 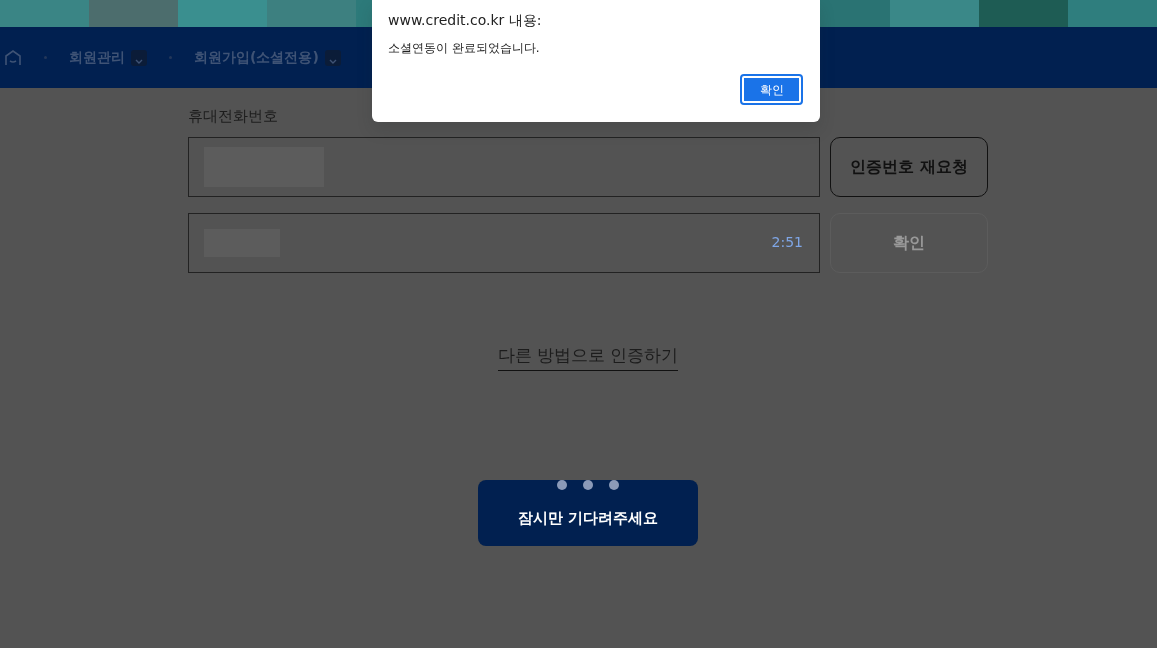 I want to click on dialog-message: 소셜연동이 완료되었습니다., so click(x=464, y=48).